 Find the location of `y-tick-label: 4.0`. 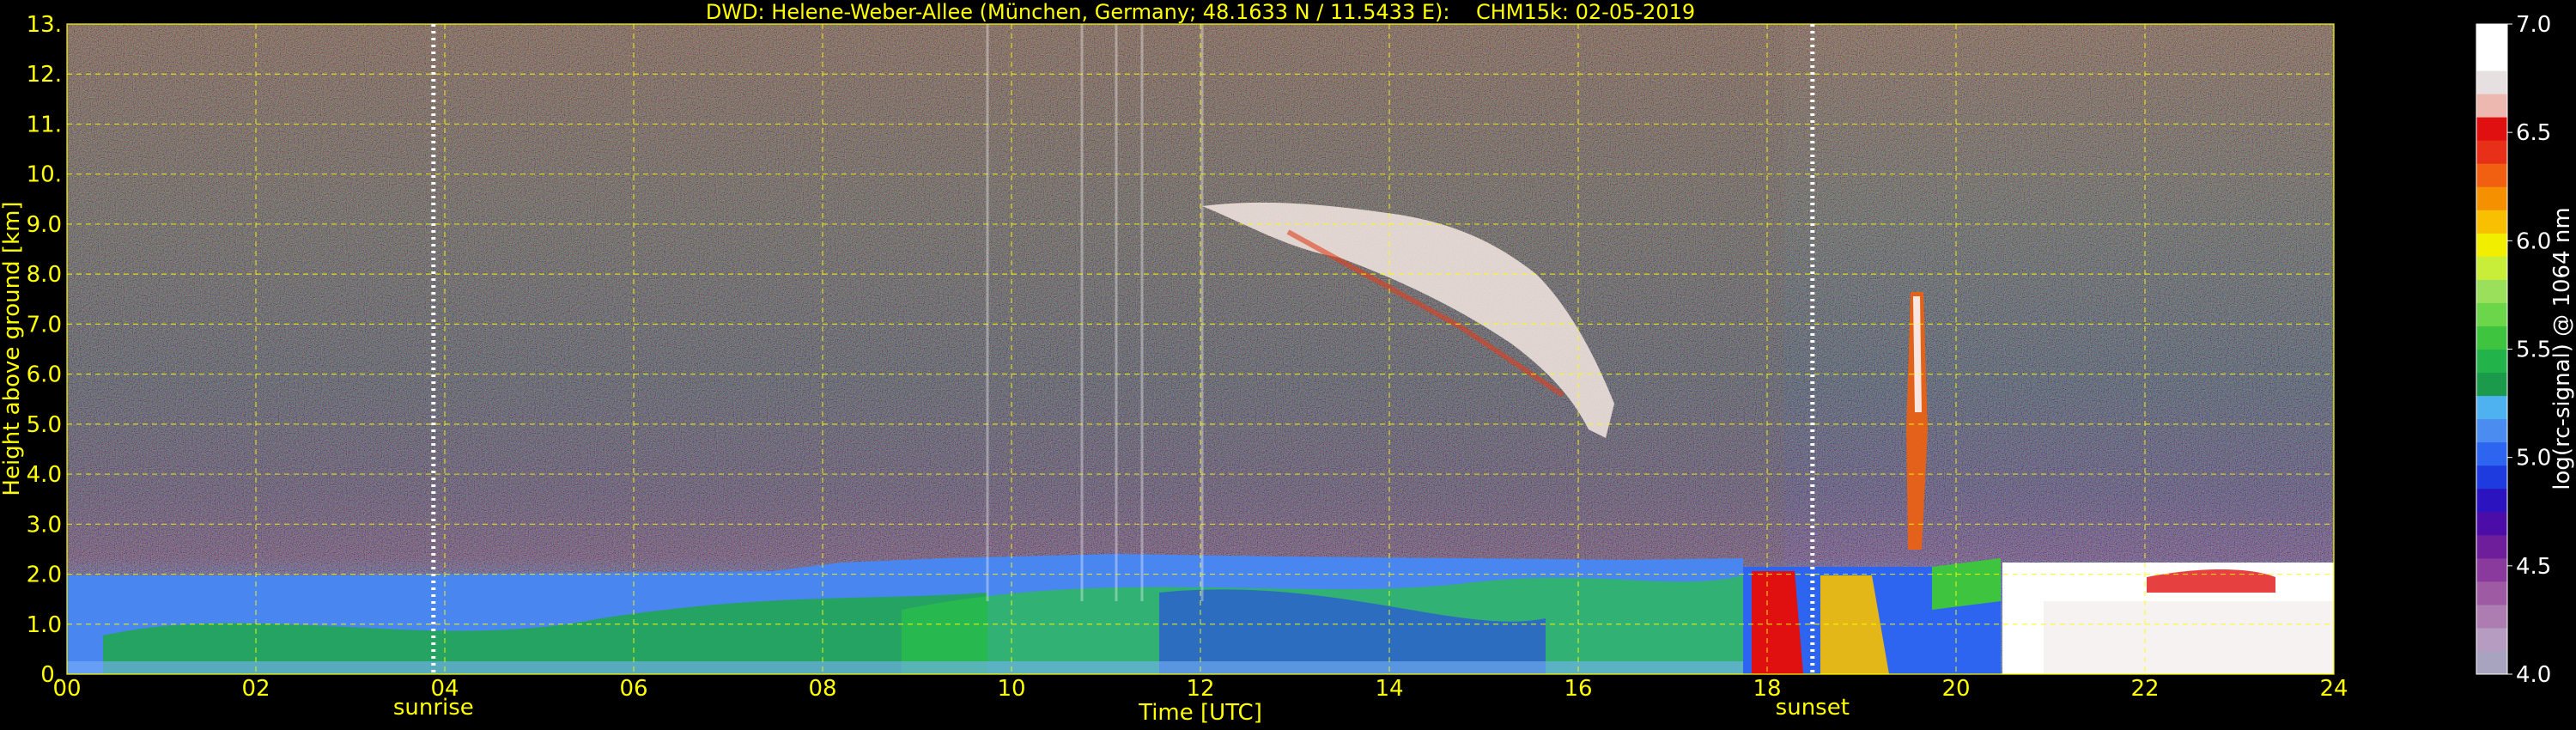

y-tick-label: 4.0 is located at coordinates (44, 475).